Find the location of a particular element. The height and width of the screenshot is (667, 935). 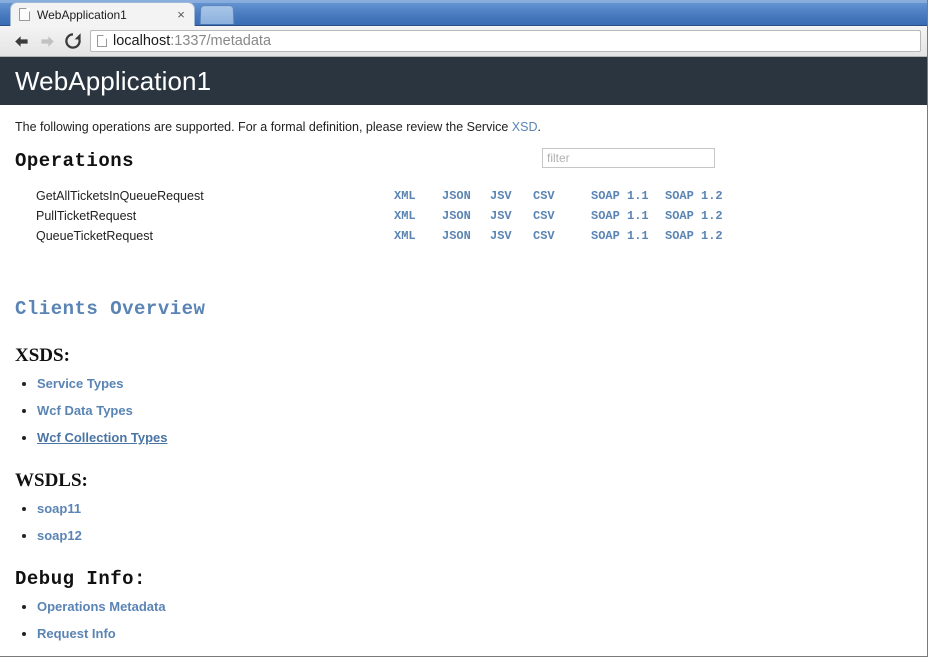

intro-text-after: . is located at coordinates (539, 127).